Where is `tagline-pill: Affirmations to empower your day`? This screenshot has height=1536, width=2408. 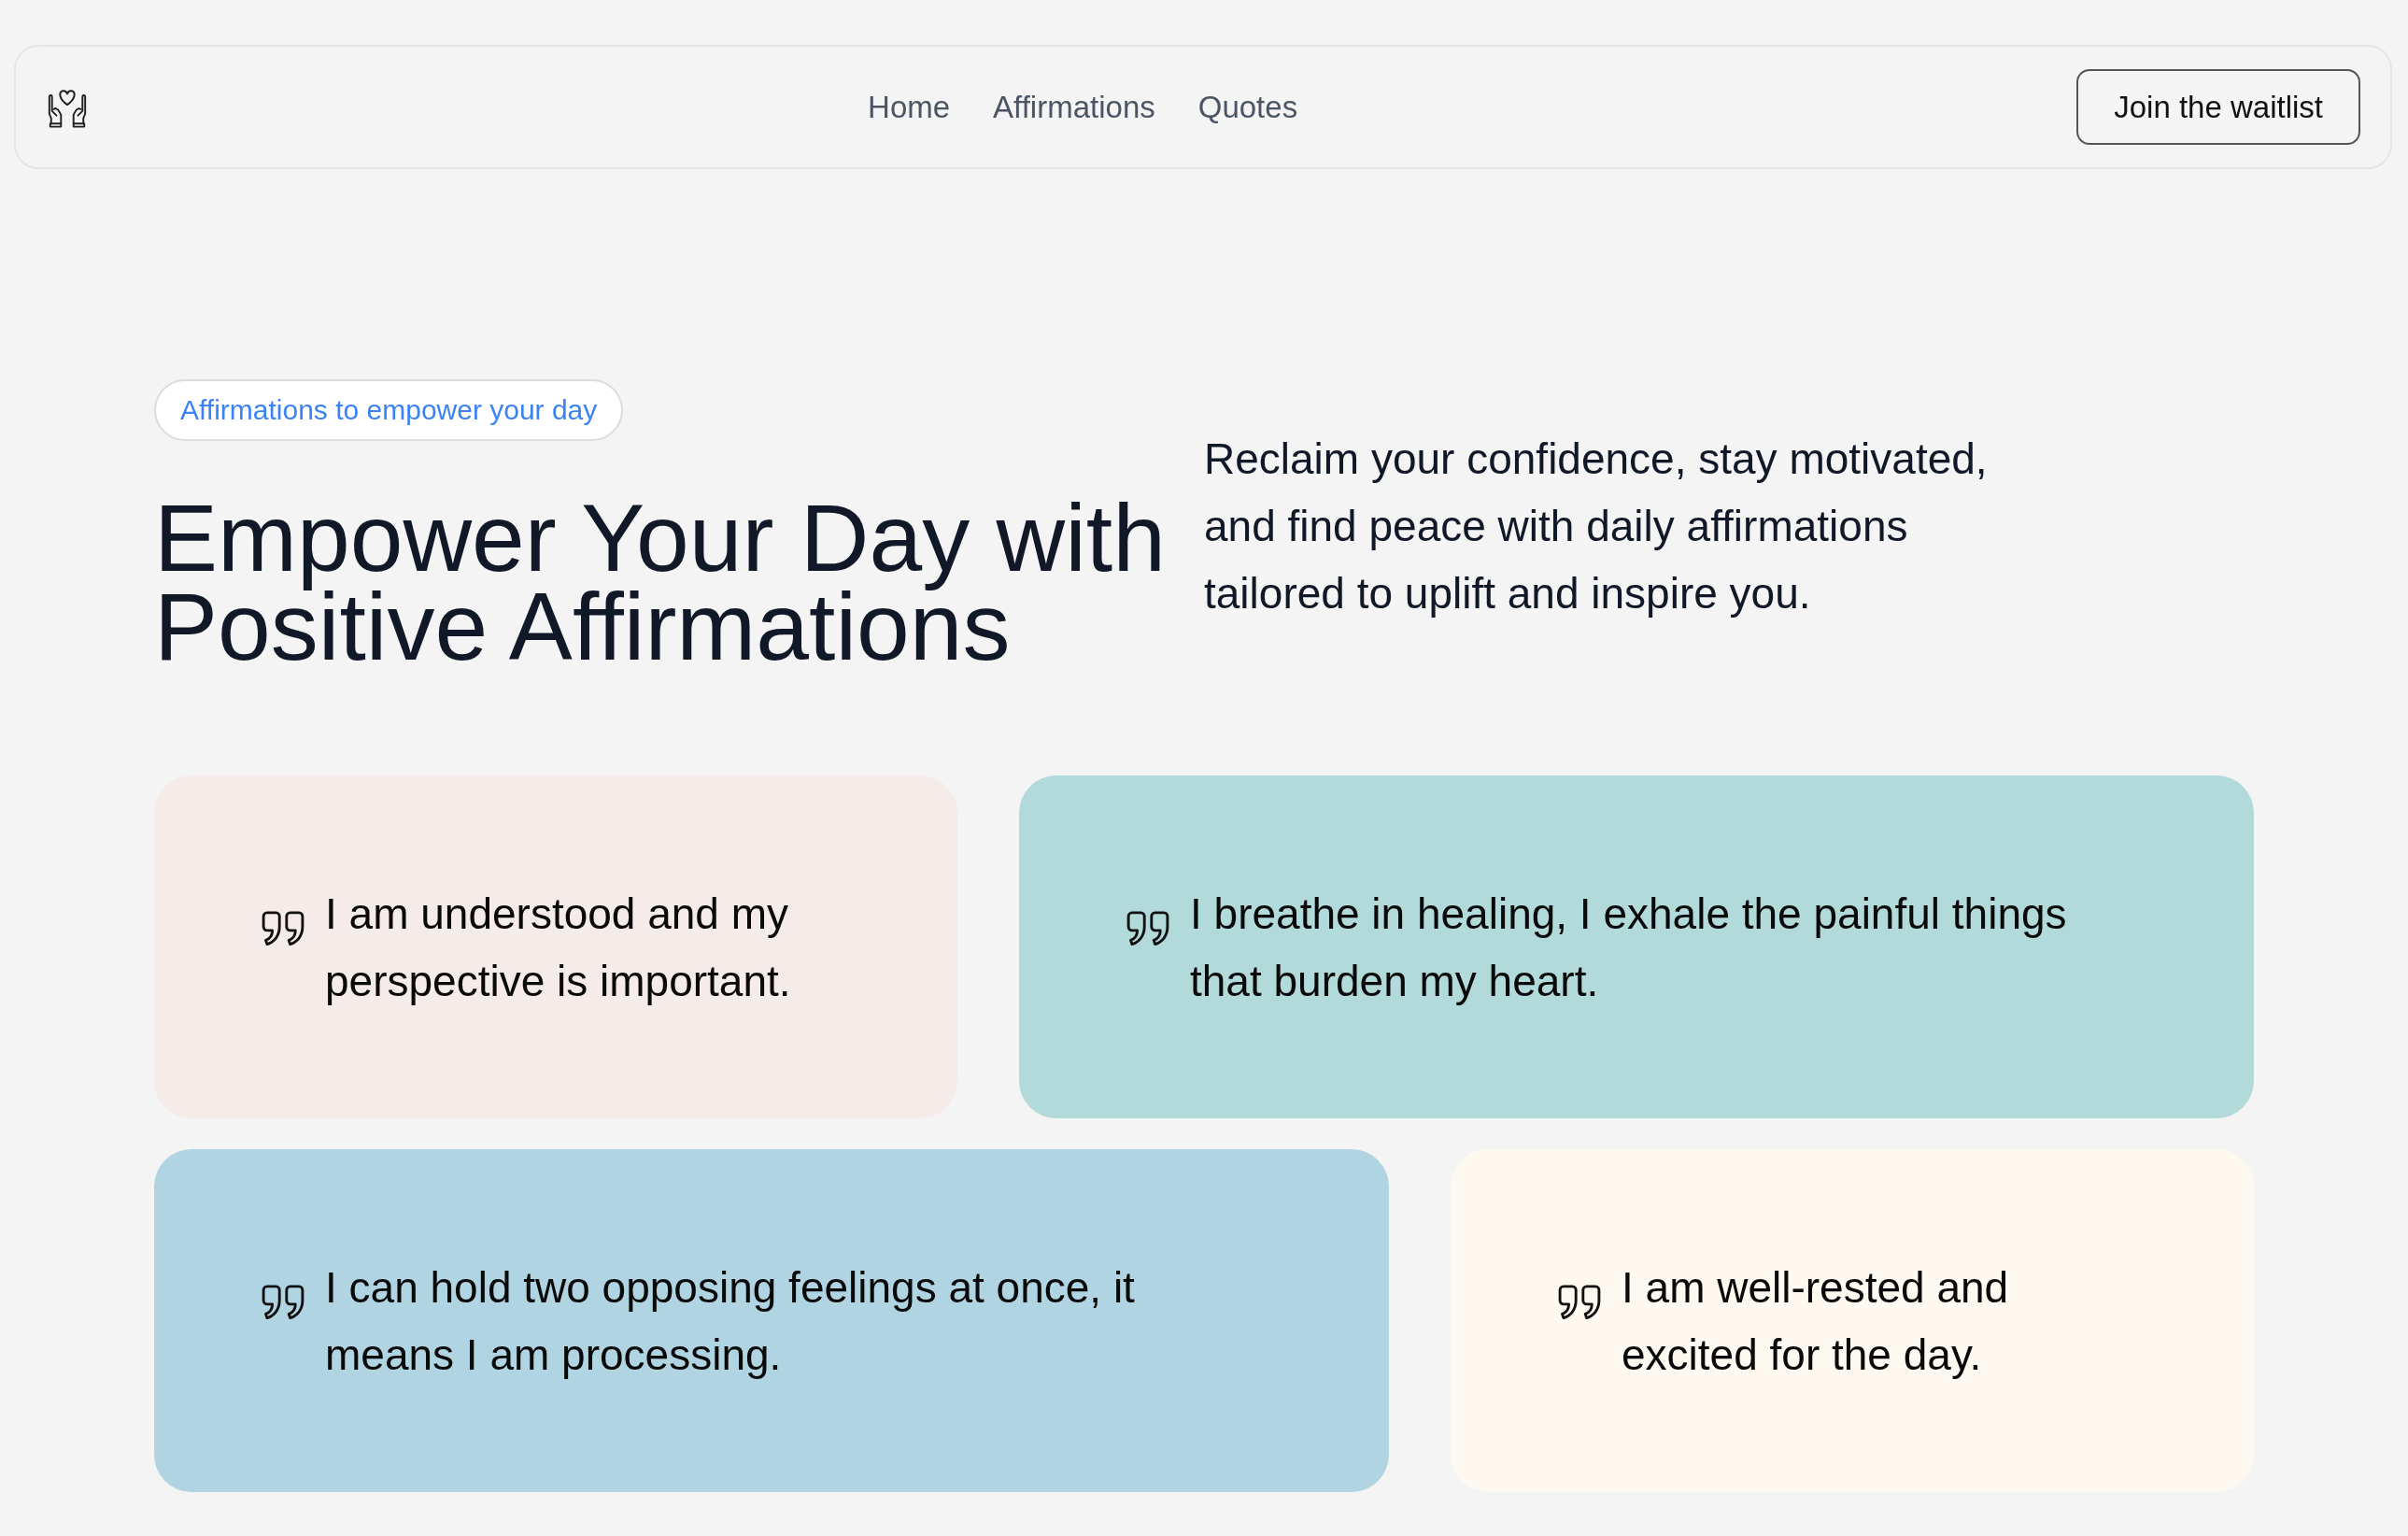 tagline-pill: Affirmations to empower your day is located at coordinates (389, 410).